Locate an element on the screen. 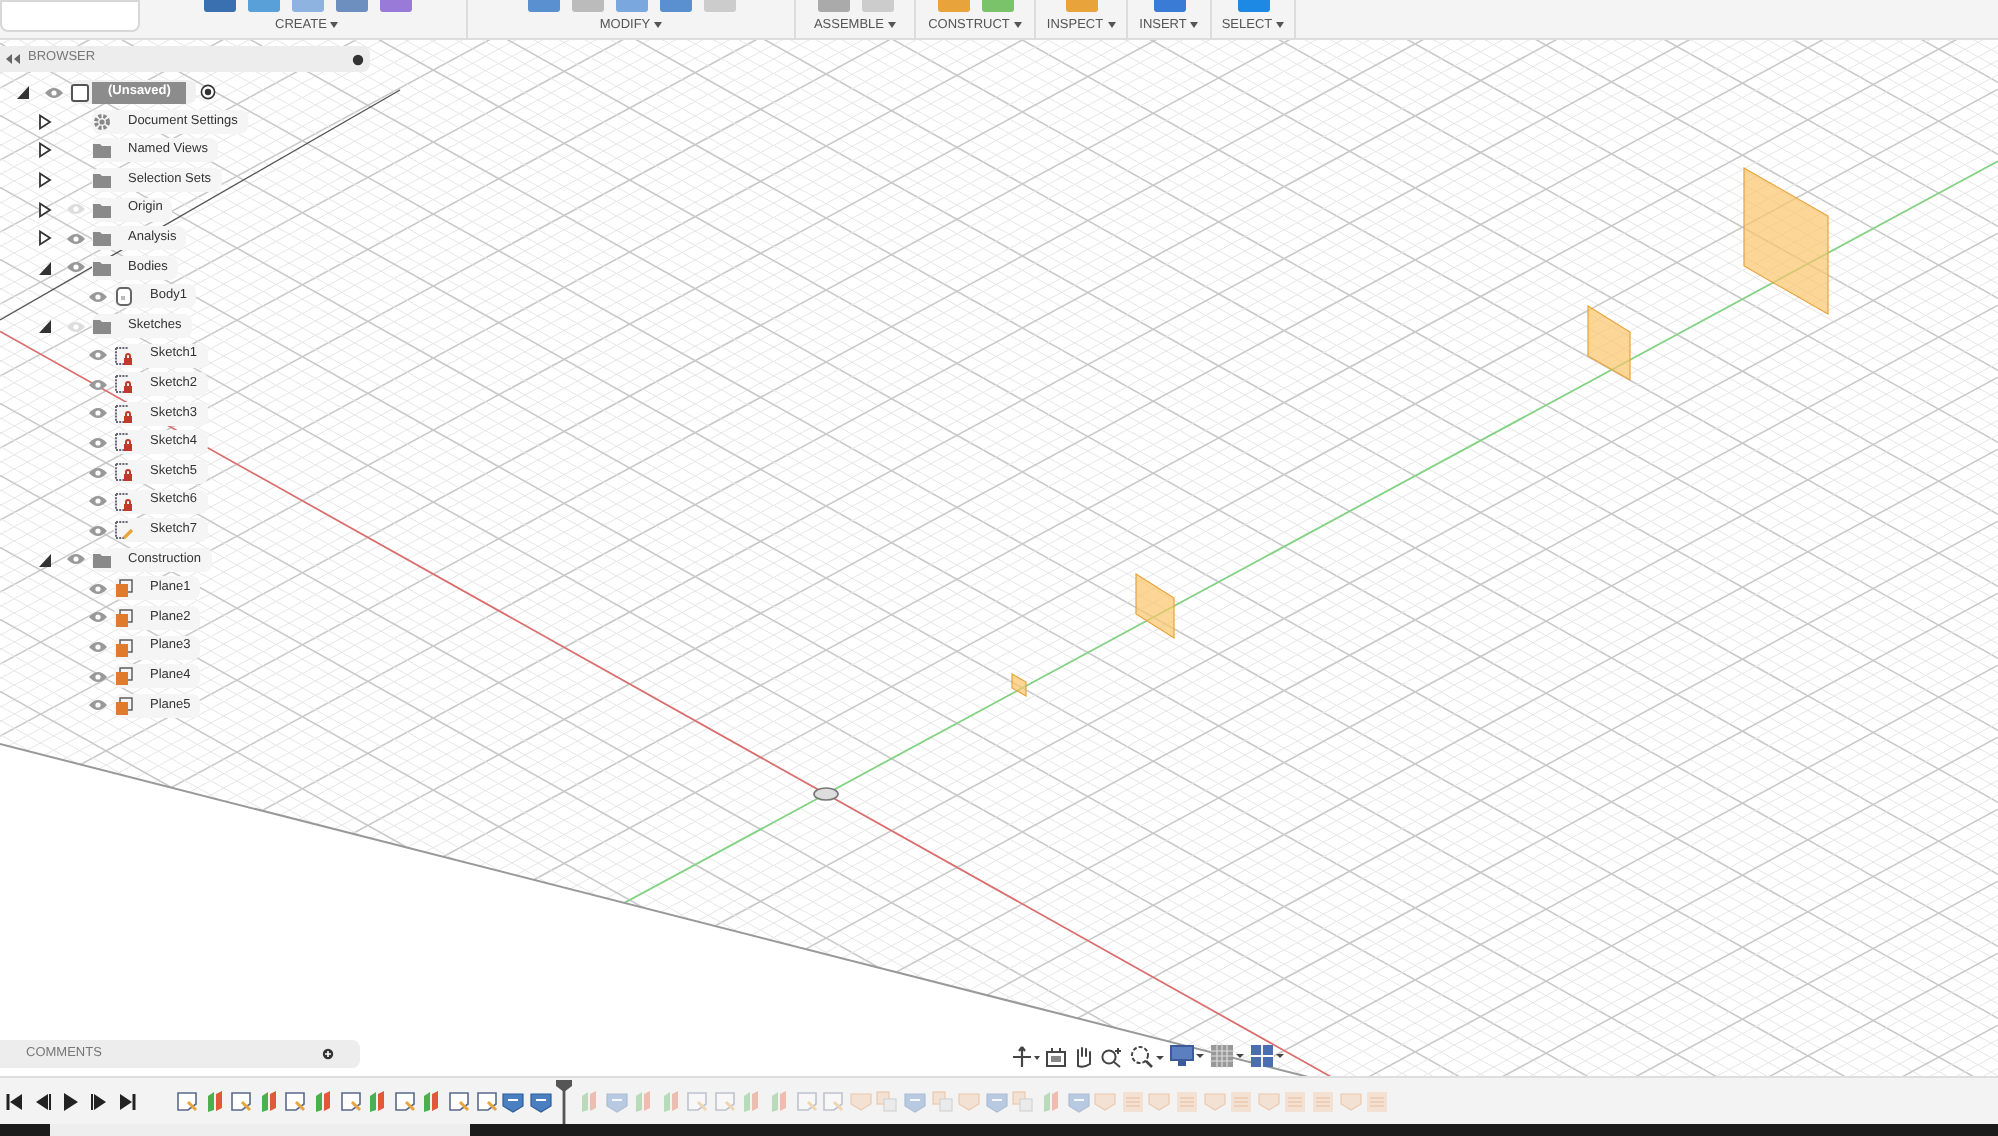 This screenshot has width=1998, height=1136. activate-radio-icon is located at coordinates (208, 92).